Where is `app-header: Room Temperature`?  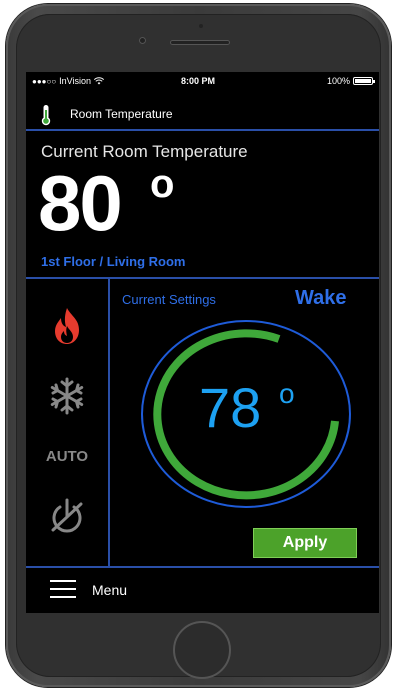
app-header: Room Temperature is located at coordinates (202, 114).